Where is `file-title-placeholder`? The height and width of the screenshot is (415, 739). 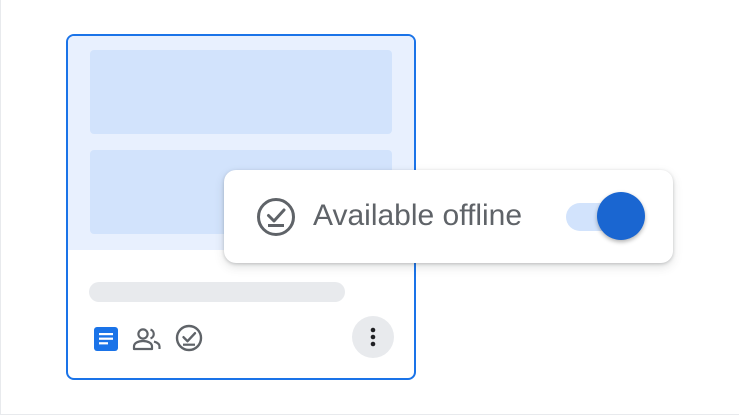
file-title-placeholder is located at coordinates (217, 292).